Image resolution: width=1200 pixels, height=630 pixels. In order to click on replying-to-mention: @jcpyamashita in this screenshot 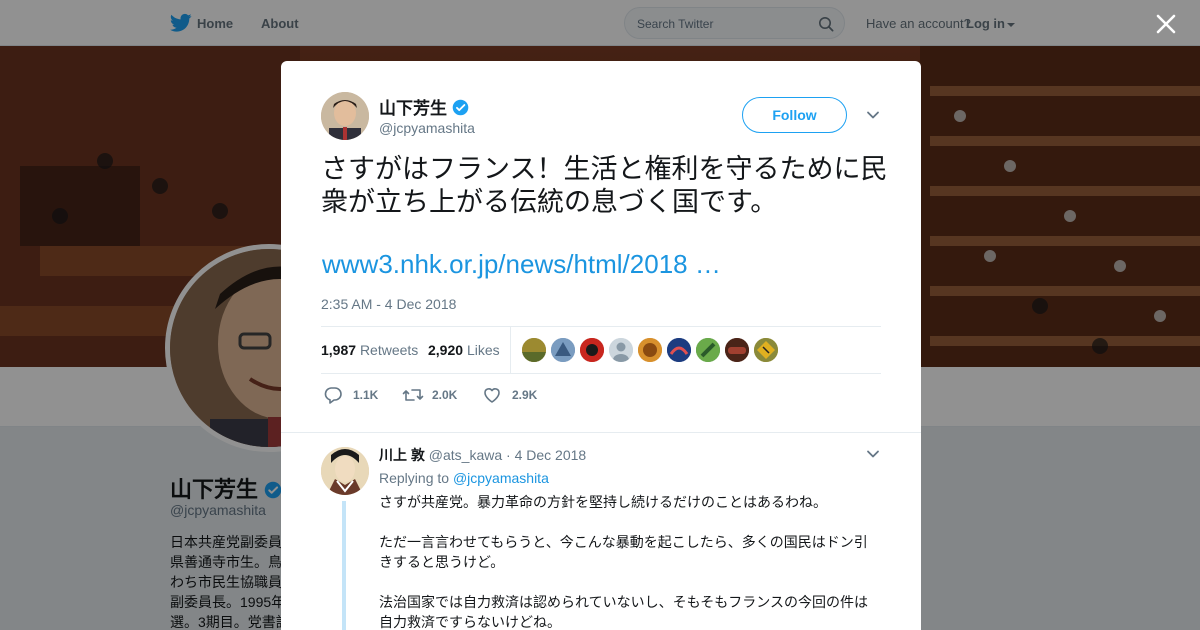, I will do `click(501, 478)`.